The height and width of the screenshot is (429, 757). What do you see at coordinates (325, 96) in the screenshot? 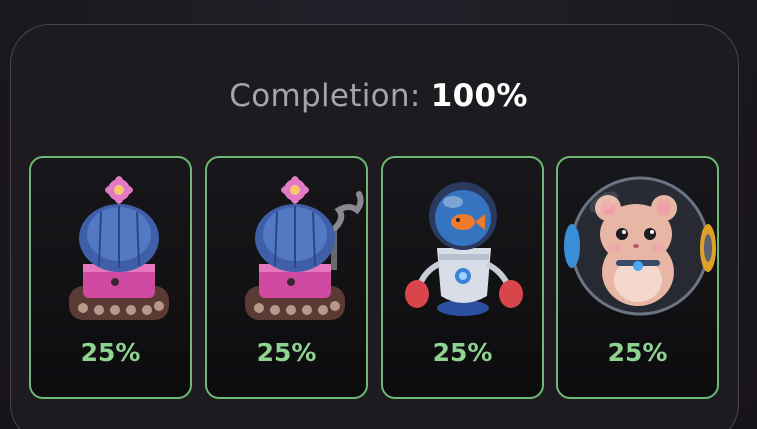
I see `completion-label: Completion:` at bounding box center [325, 96].